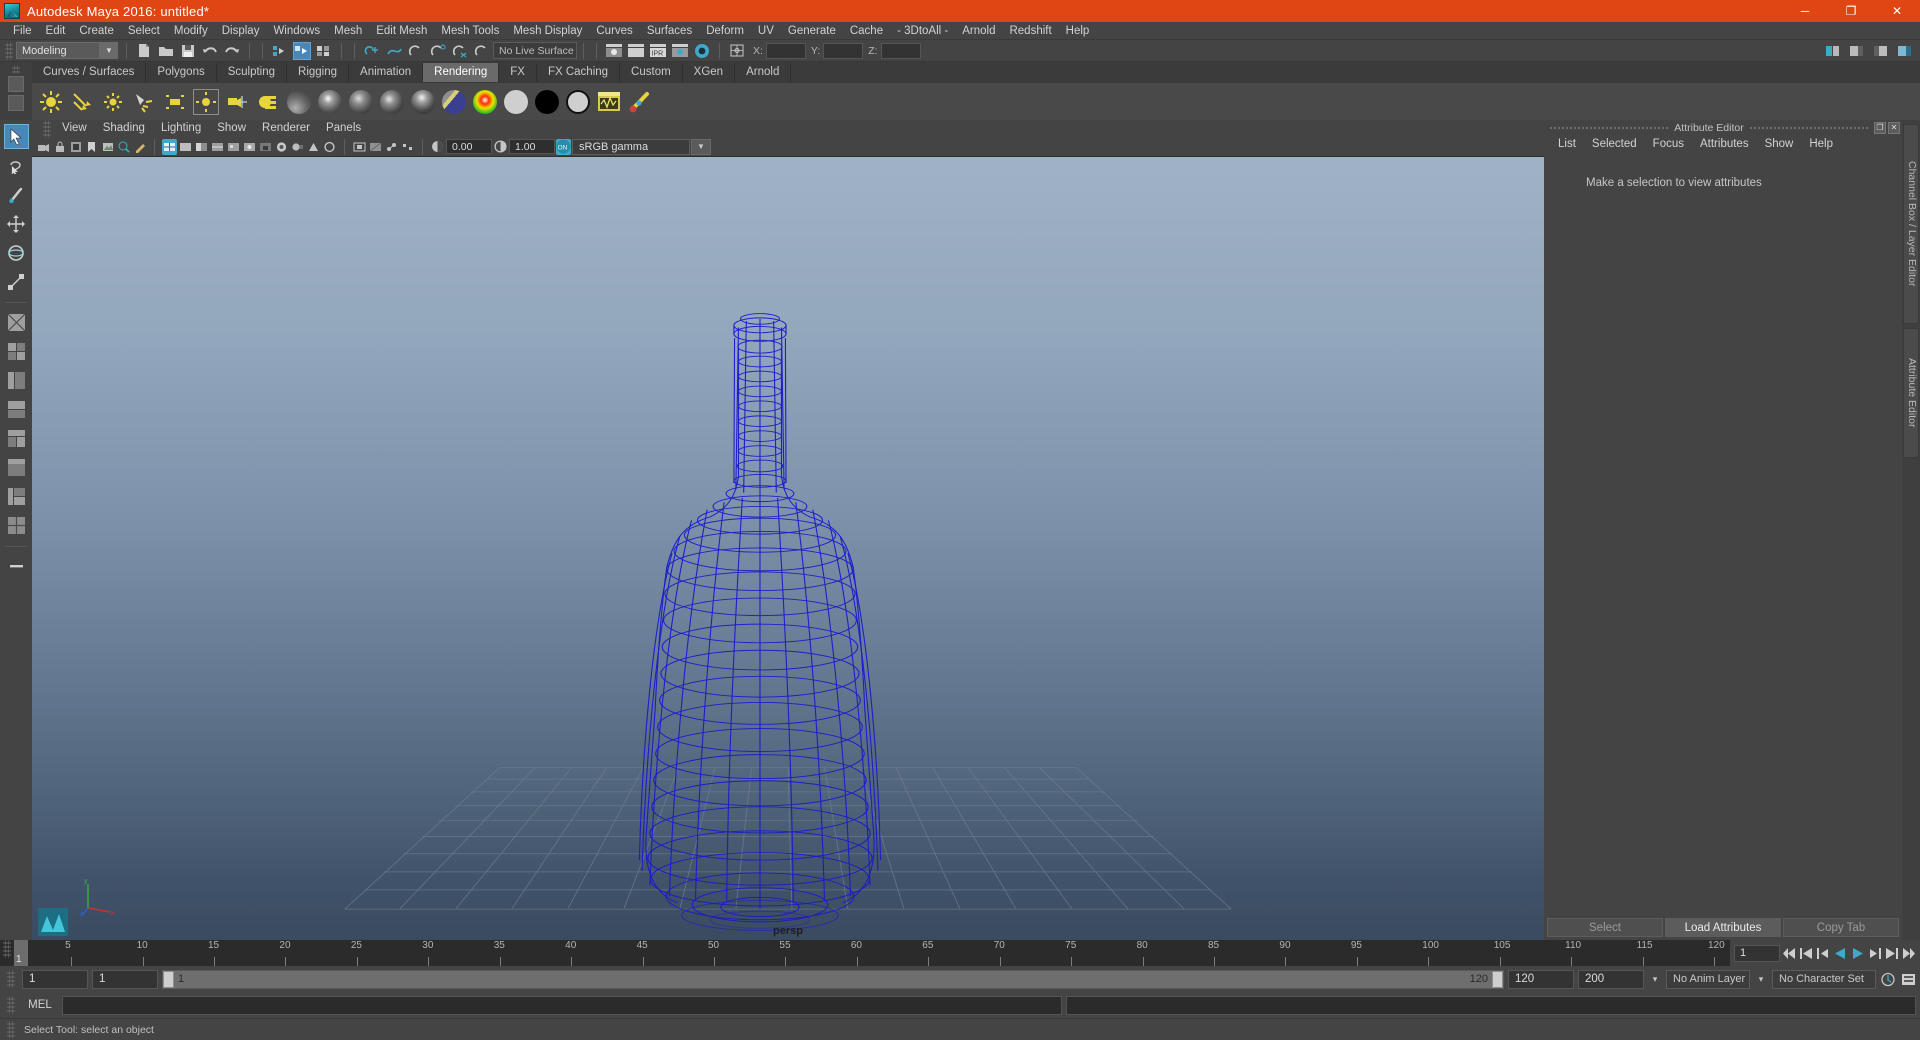  Describe the element at coordinates (1541, 979) in the screenshot. I see `range-end-time-field: 120` at that location.